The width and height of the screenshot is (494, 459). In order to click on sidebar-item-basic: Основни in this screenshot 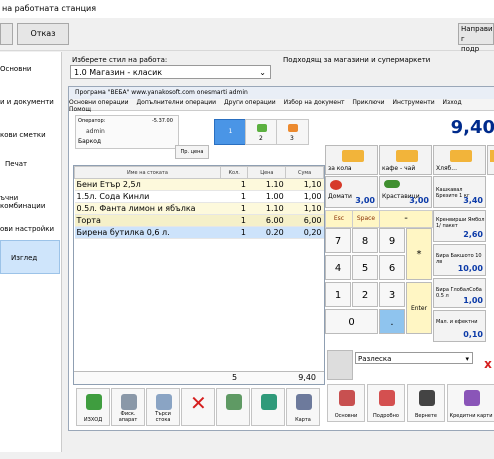, I will do `click(30, 69)`.